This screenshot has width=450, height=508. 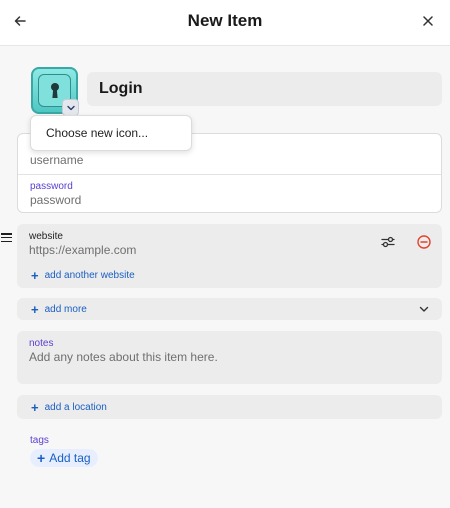 What do you see at coordinates (82, 250) in the screenshot?
I see `website-field: https://example.com` at bounding box center [82, 250].